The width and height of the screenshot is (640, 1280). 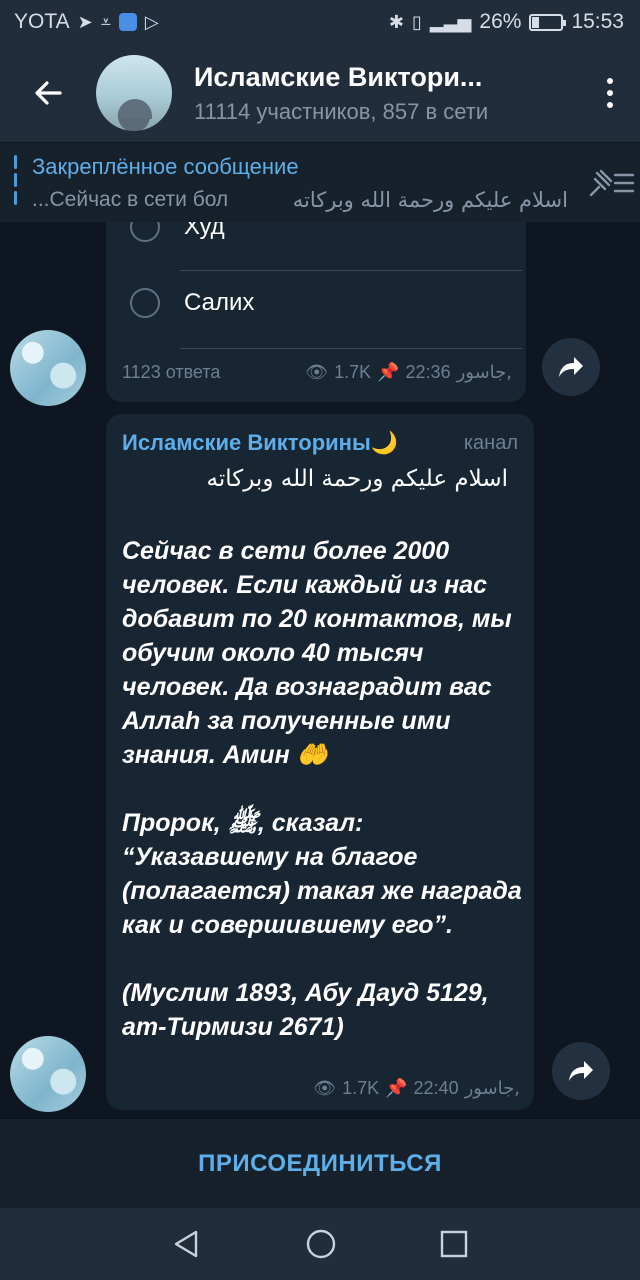 I want to click on poll-footer: 1123 ответа 👁 1.7K 📌 22:36 جاسور,, so click(x=317, y=372).